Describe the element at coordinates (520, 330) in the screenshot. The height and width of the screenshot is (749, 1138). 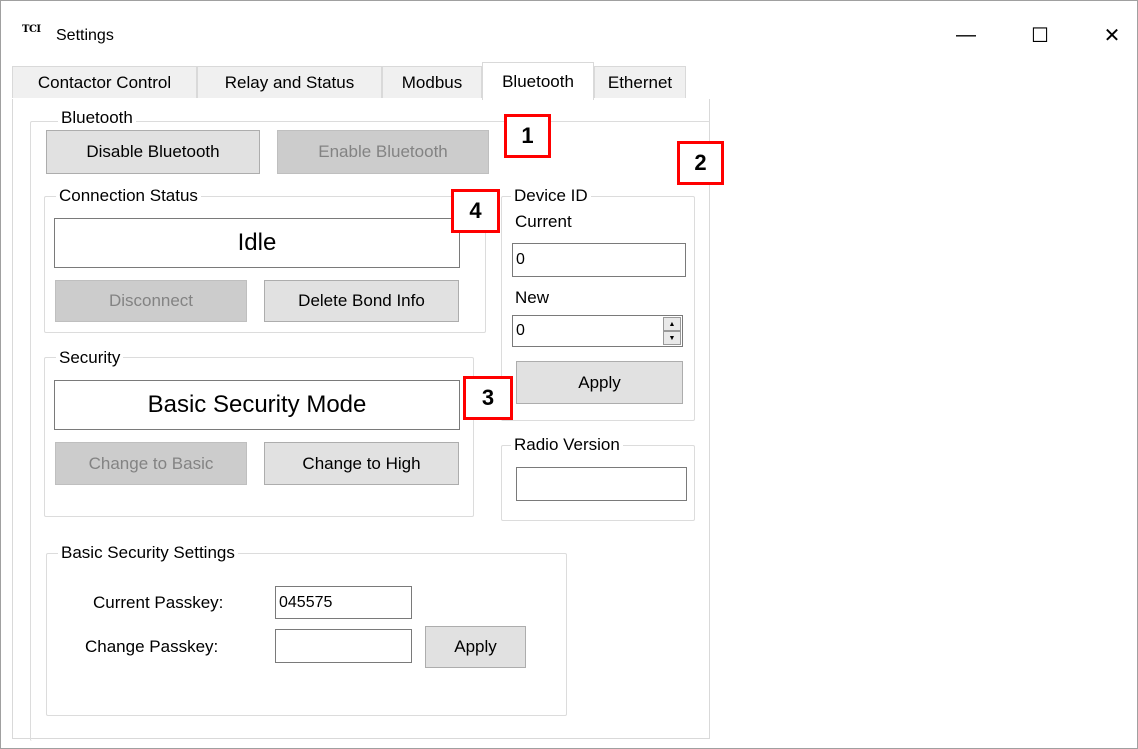
I see `device-id-new-value: 0` at that location.